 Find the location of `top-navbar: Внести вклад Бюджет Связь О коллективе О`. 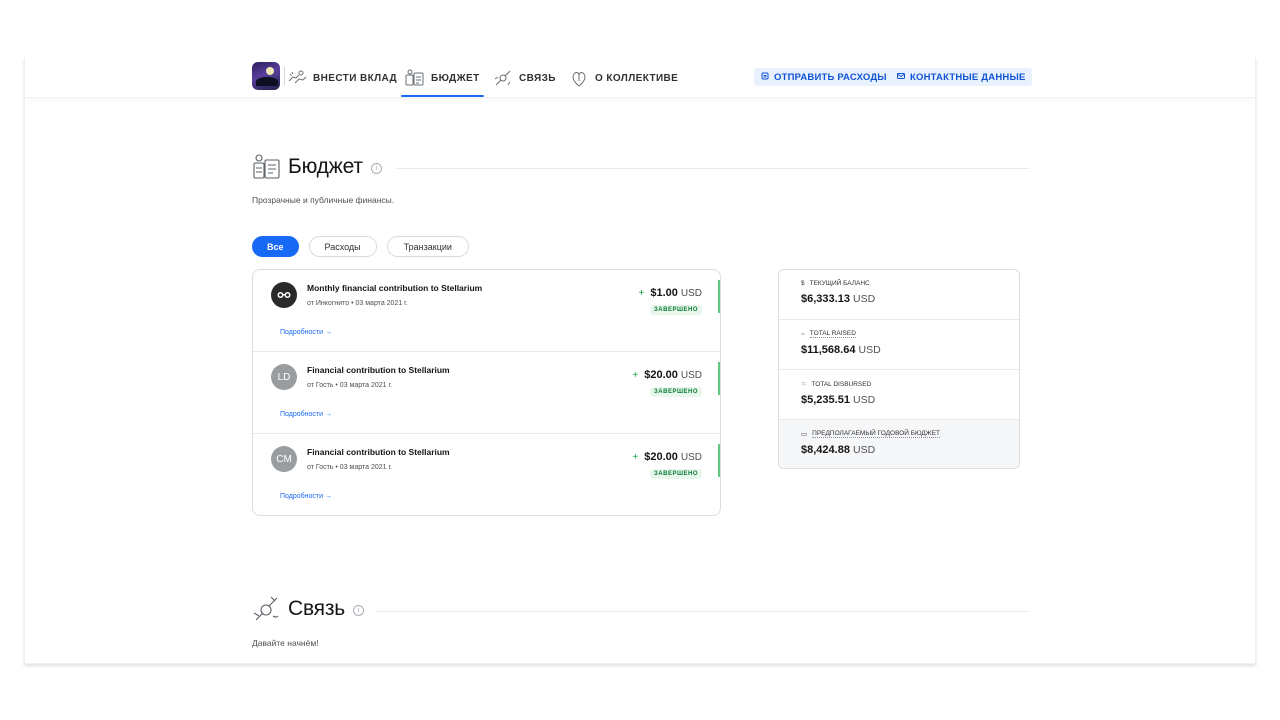

top-navbar: Внести вклад Бюджет Связь О коллективе О is located at coordinates (640, 78).